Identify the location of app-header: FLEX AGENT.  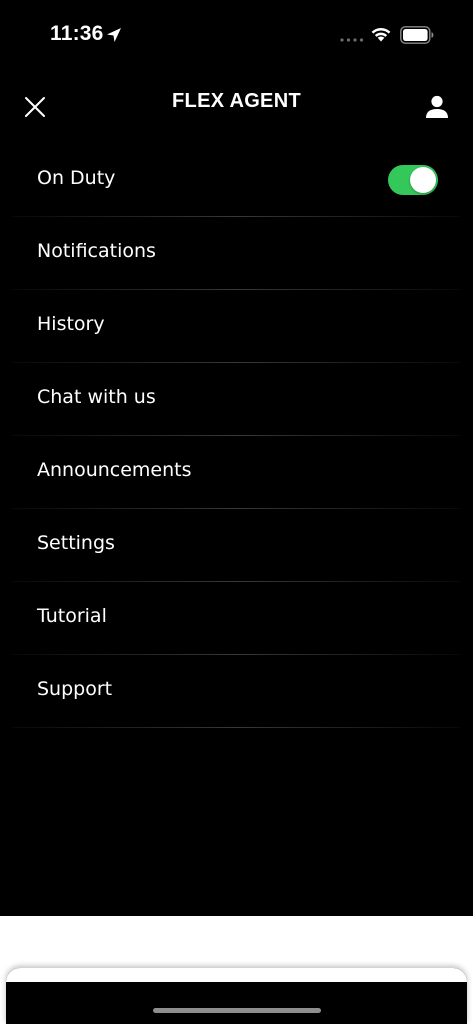
(236, 106).